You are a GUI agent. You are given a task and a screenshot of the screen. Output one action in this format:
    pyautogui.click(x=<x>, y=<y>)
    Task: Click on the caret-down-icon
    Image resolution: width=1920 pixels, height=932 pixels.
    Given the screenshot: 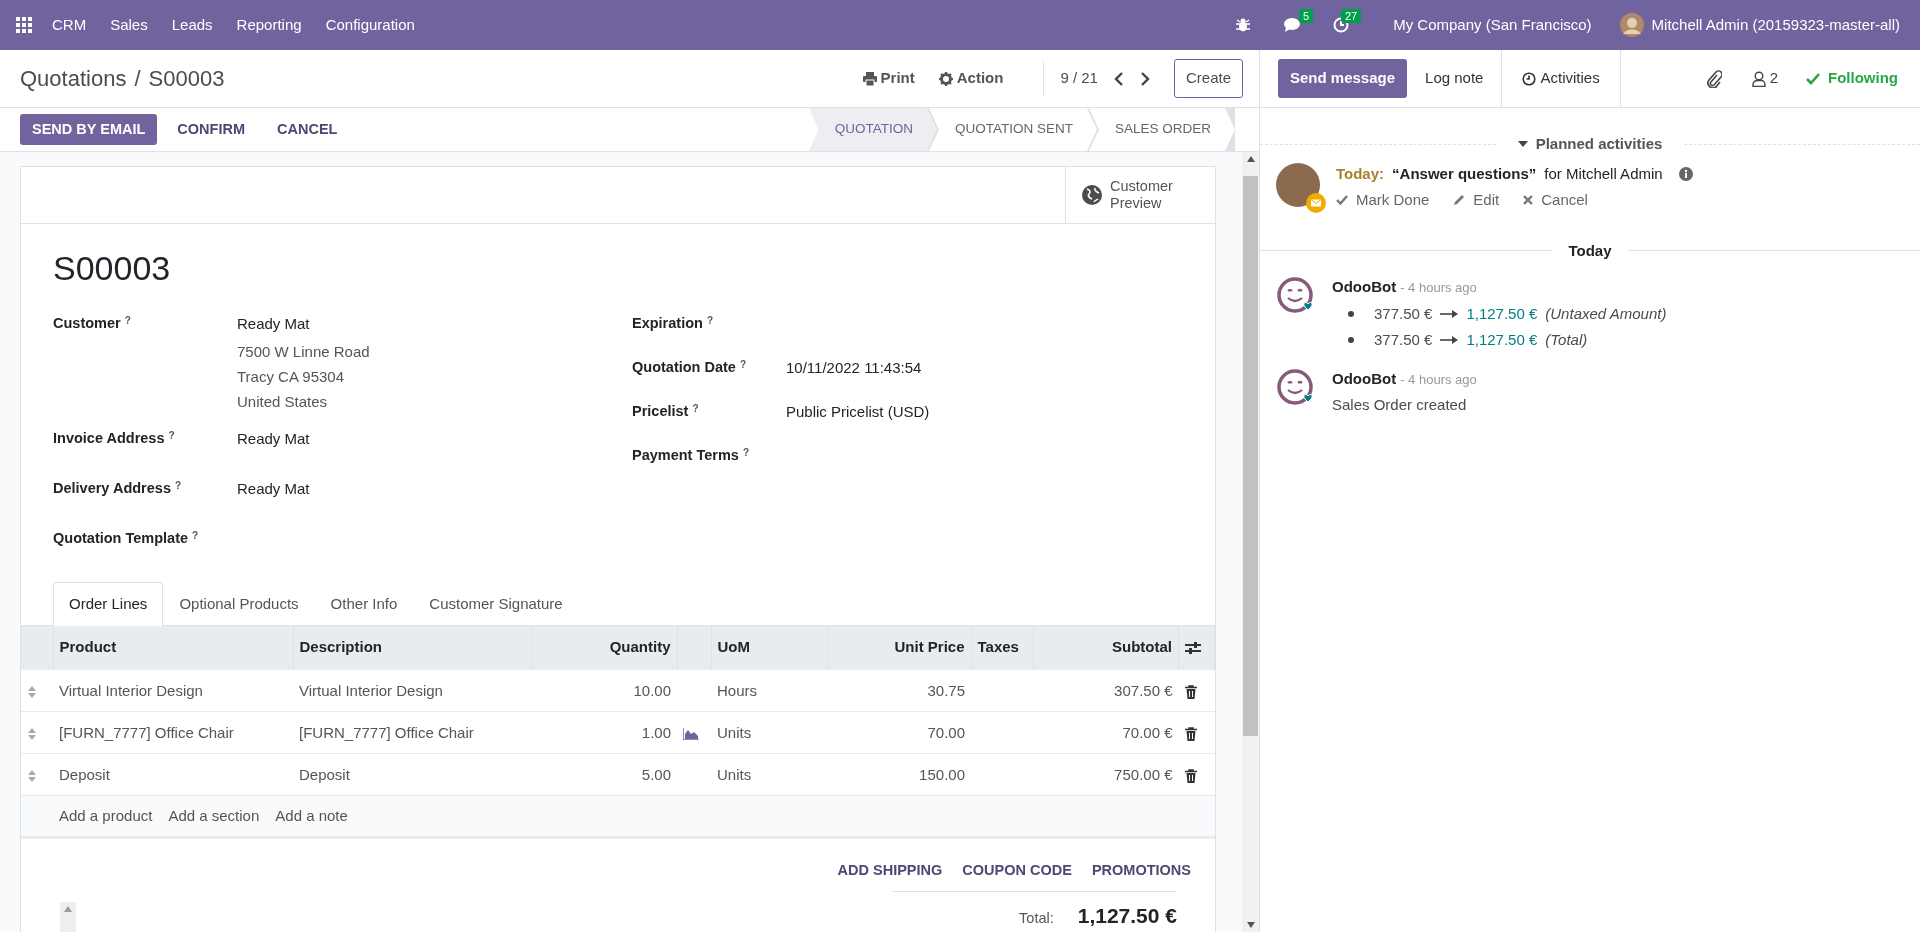 What is the action you would take?
    pyautogui.click(x=1522, y=144)
    